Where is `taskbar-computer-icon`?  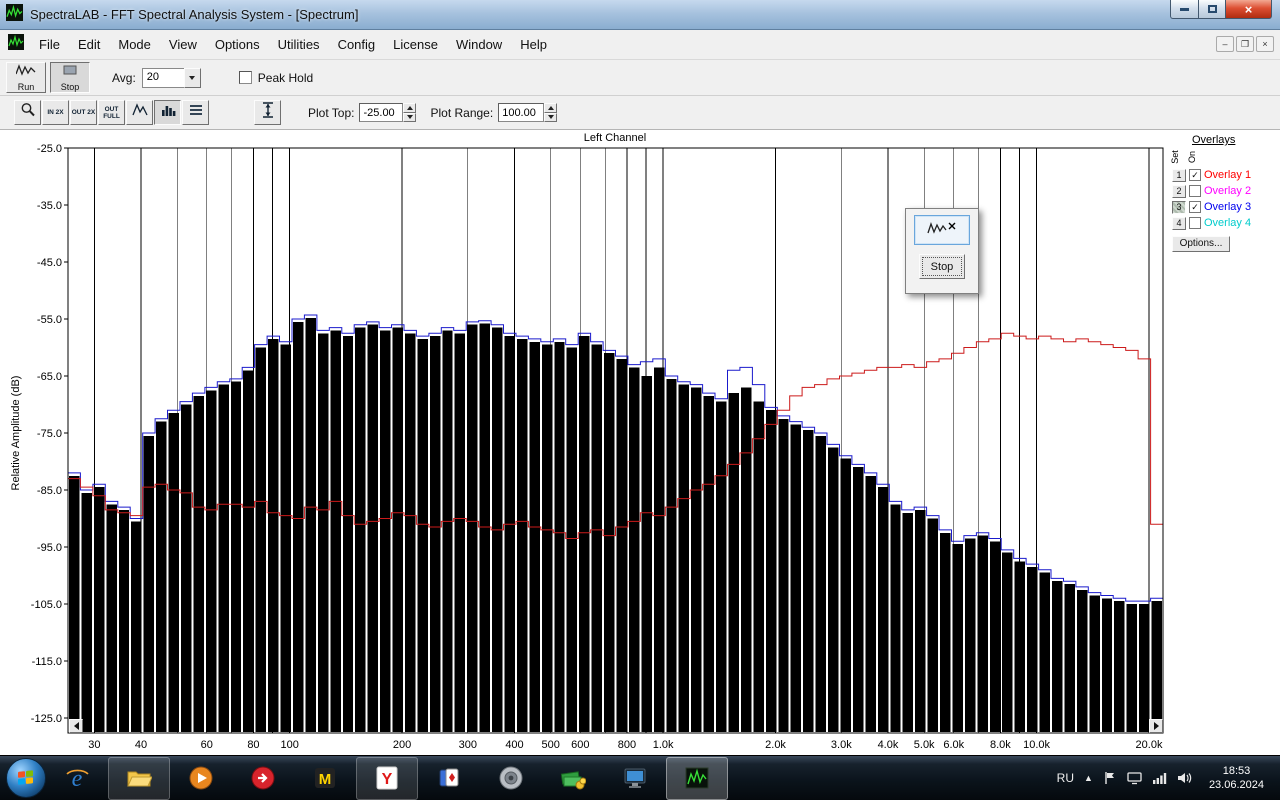
taskbar-computer-icon is located at coordinates (635, 778).